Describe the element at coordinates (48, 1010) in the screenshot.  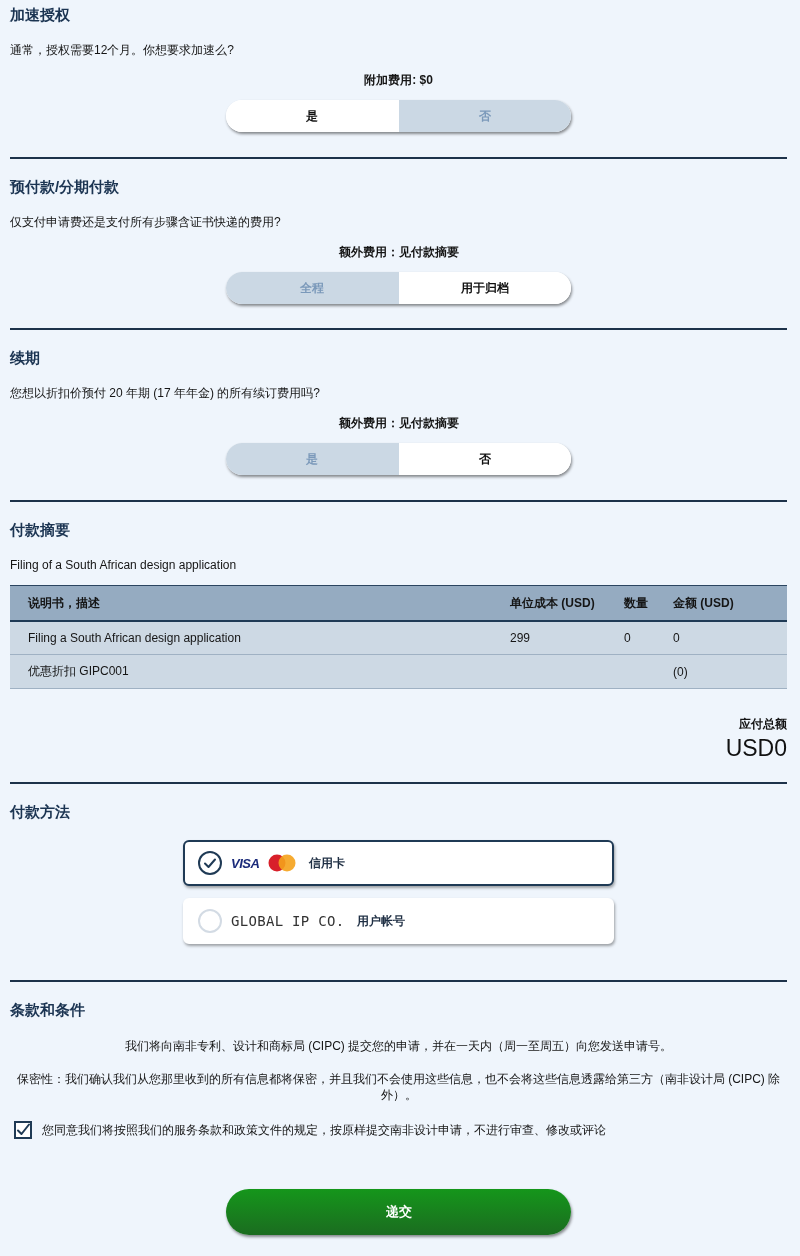
I see `section-title: 条款和条件` at that location.